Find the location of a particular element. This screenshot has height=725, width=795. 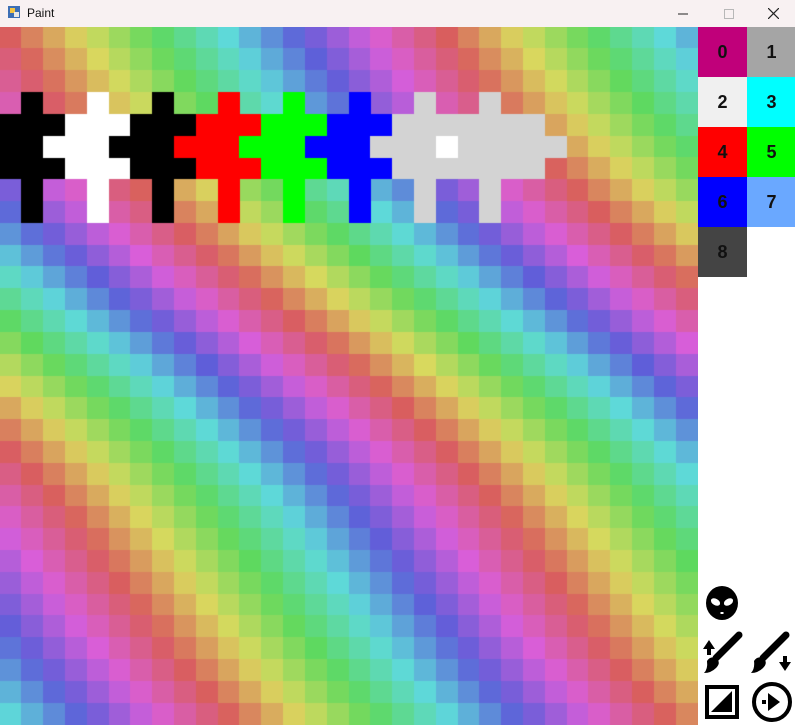

paint-app-icon is located at coordinates (14, 12).